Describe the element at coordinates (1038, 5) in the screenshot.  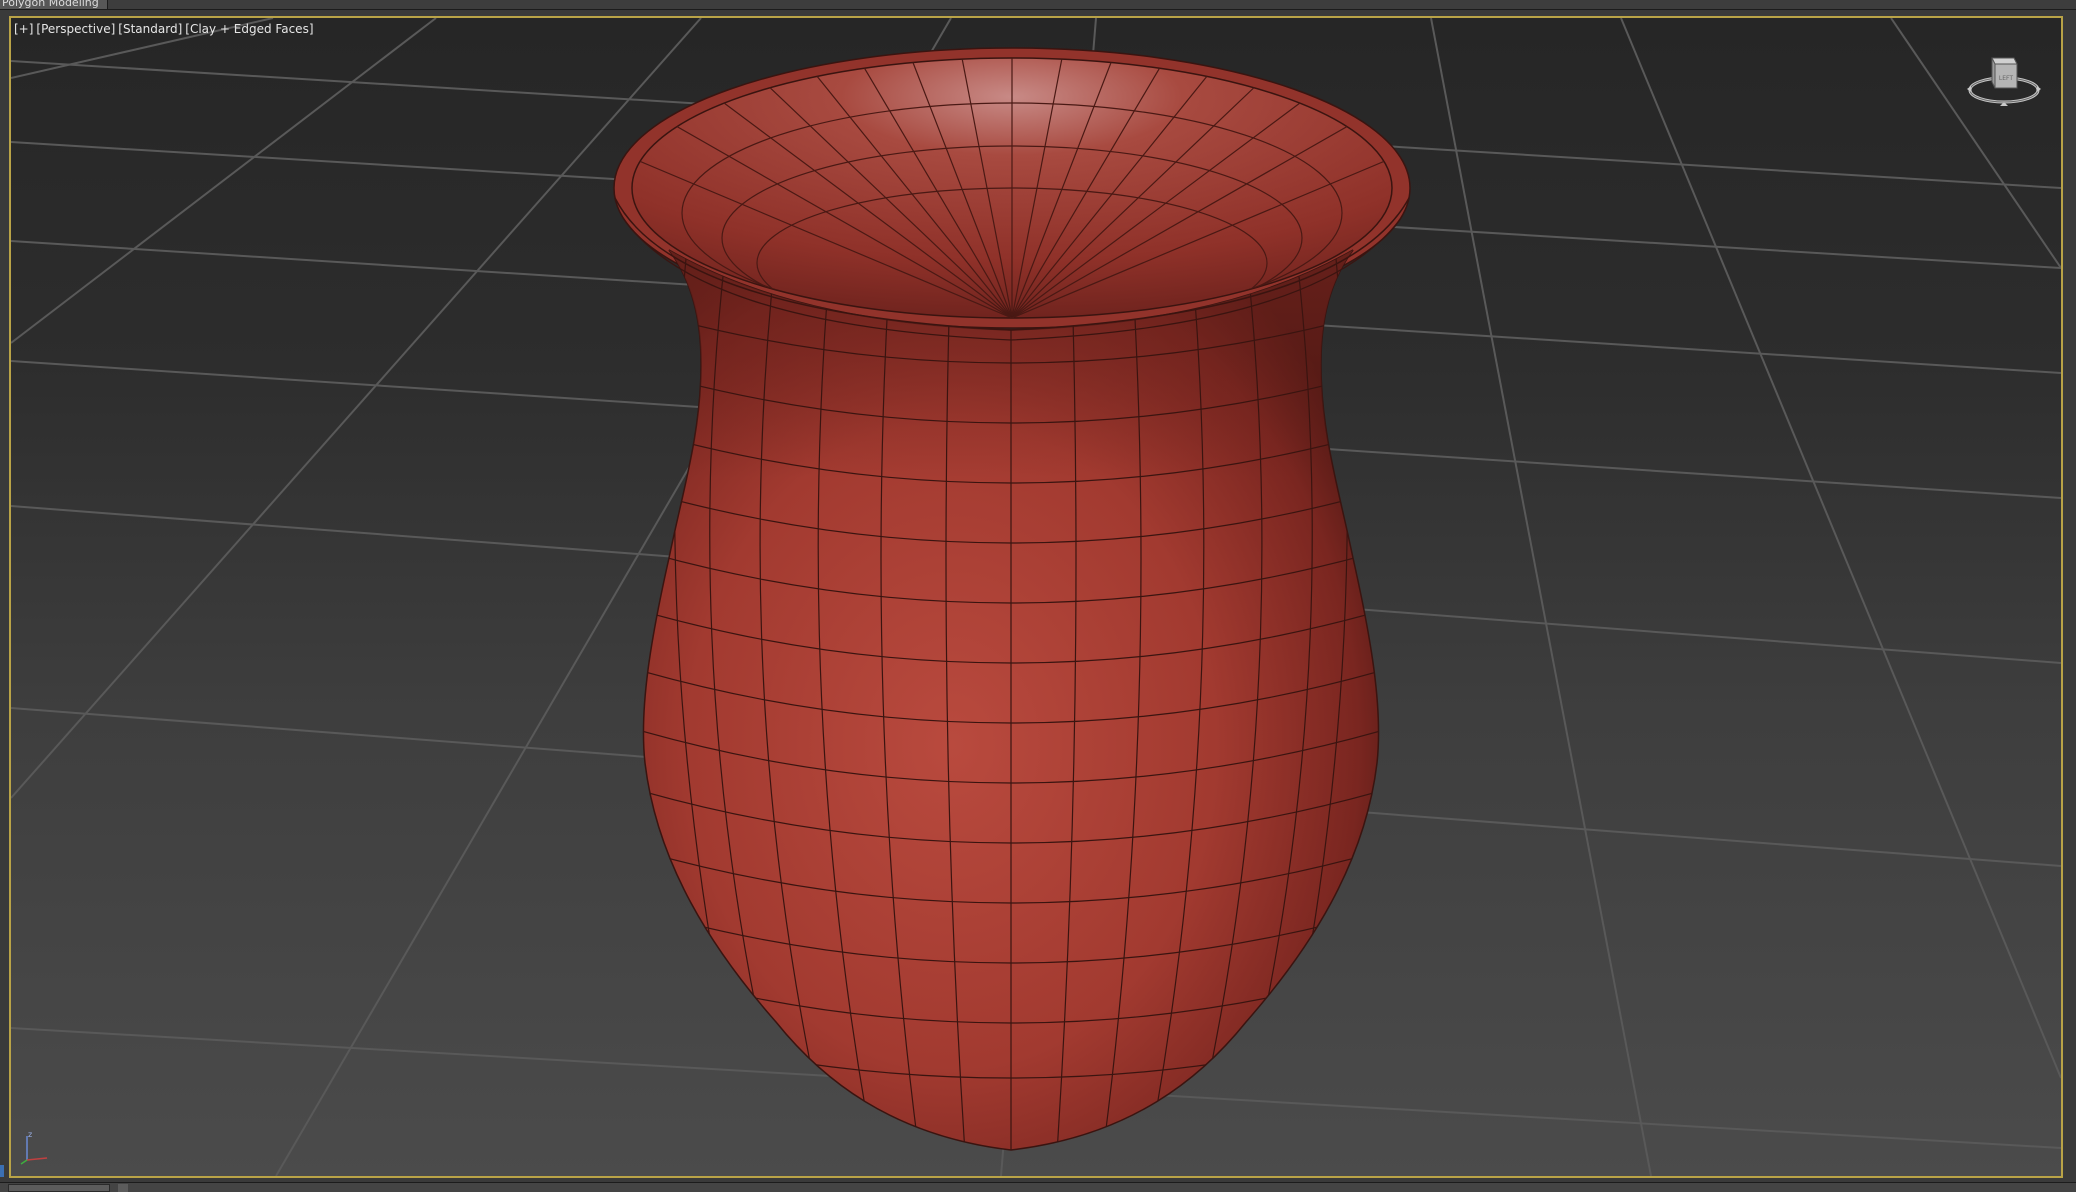
I see `ribbon-strip: Polygon Modeling` at that location.